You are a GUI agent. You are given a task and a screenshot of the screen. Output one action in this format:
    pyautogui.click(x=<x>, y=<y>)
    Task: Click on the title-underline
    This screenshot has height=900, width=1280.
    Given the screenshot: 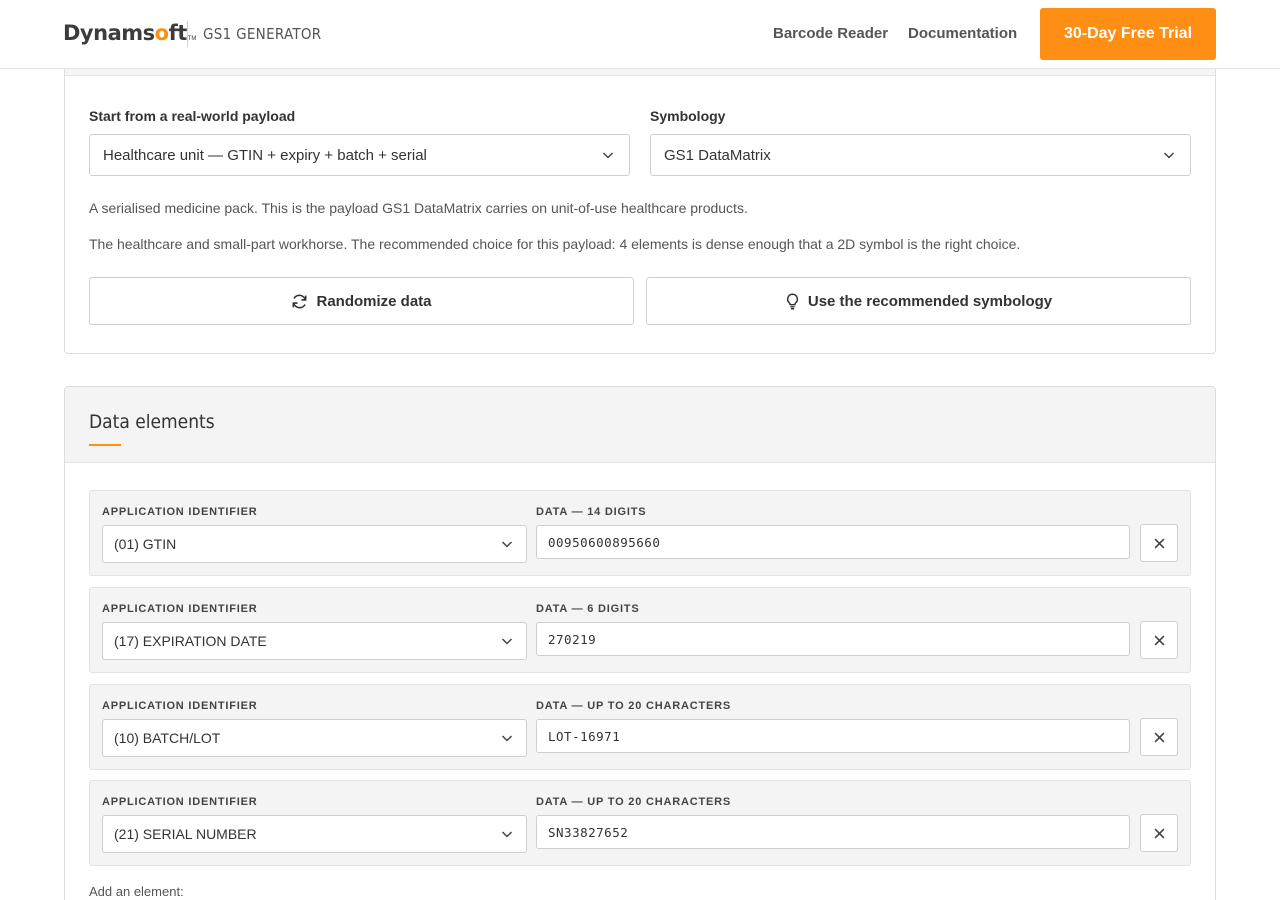 What is the action you would take?
    pyautogui.click(x=105, y=445)
    